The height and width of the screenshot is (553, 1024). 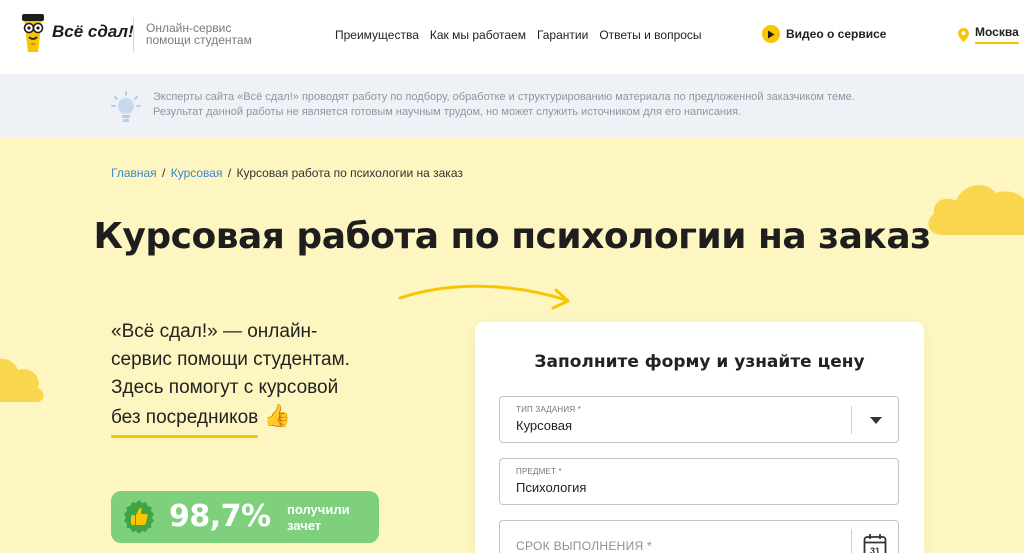 I want to click on lightbulb-icon, so click(x=126, y=106).